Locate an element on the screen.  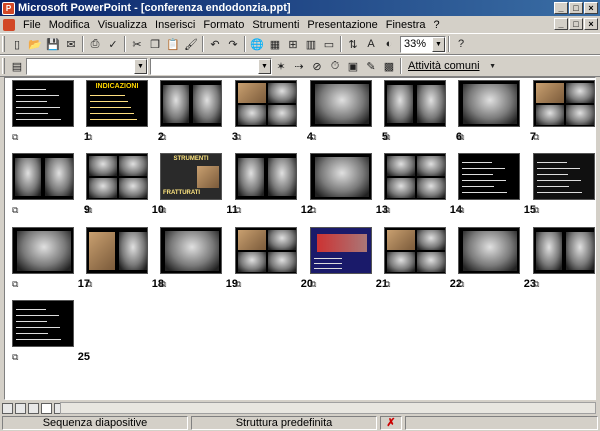
hide-slide-icon: ⊘ is located at coordinates (317, 66).